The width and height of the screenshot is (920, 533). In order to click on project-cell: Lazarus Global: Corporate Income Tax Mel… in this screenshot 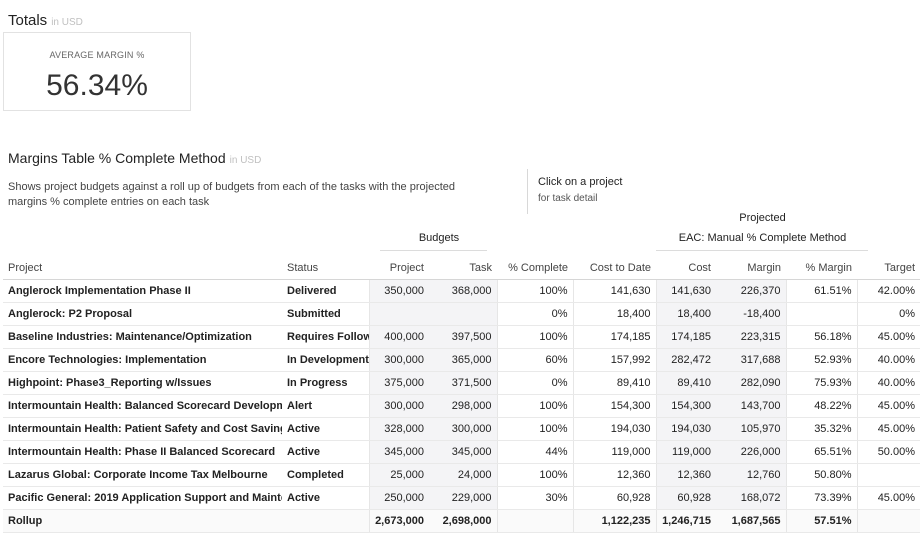, I will do `click(142, 475)`.